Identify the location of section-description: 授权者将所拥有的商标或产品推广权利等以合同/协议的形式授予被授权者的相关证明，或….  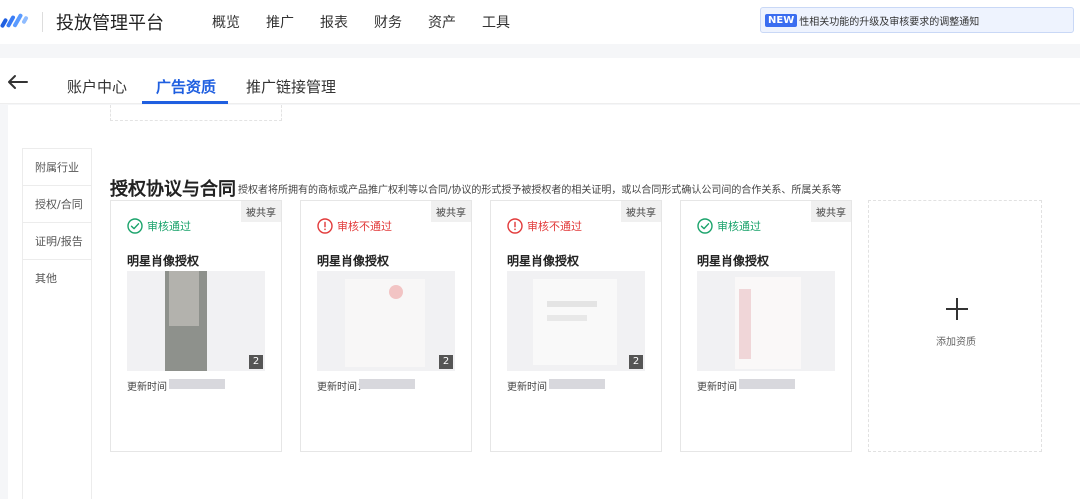
(540, 190).